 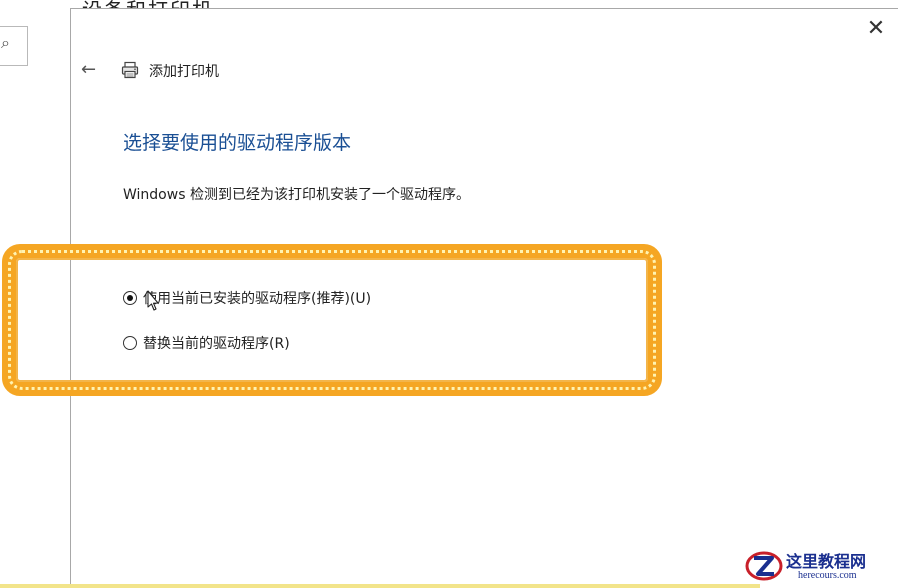 I want to click on wizard-title: 添加打印机, so click(x=184, y=72).